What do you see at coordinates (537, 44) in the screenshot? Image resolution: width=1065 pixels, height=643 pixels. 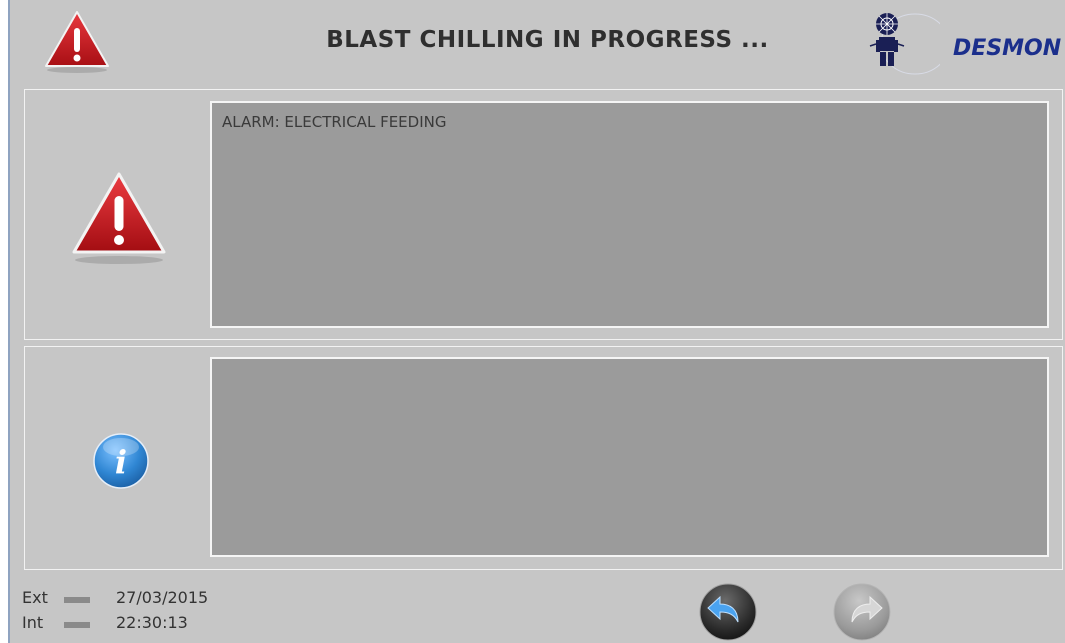 I see `header: BLAST CHILLING IN PROGRESS ... DESMON` at bounding box center [537, 44].